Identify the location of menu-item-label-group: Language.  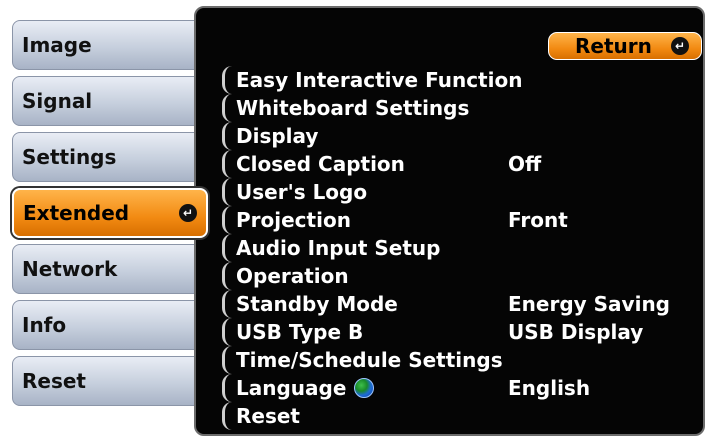
(305, 388).